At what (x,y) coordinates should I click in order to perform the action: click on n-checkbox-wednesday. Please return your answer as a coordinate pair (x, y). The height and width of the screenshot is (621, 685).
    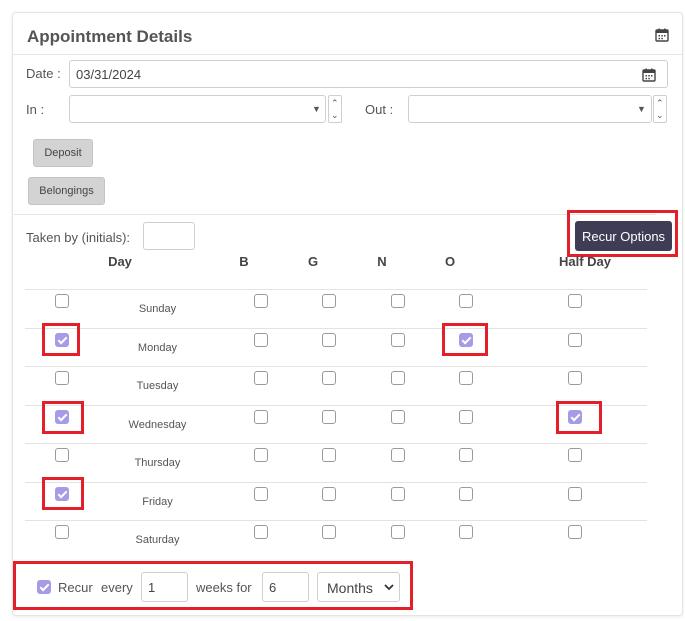
    Looking at the image, I should click on (398, 417).